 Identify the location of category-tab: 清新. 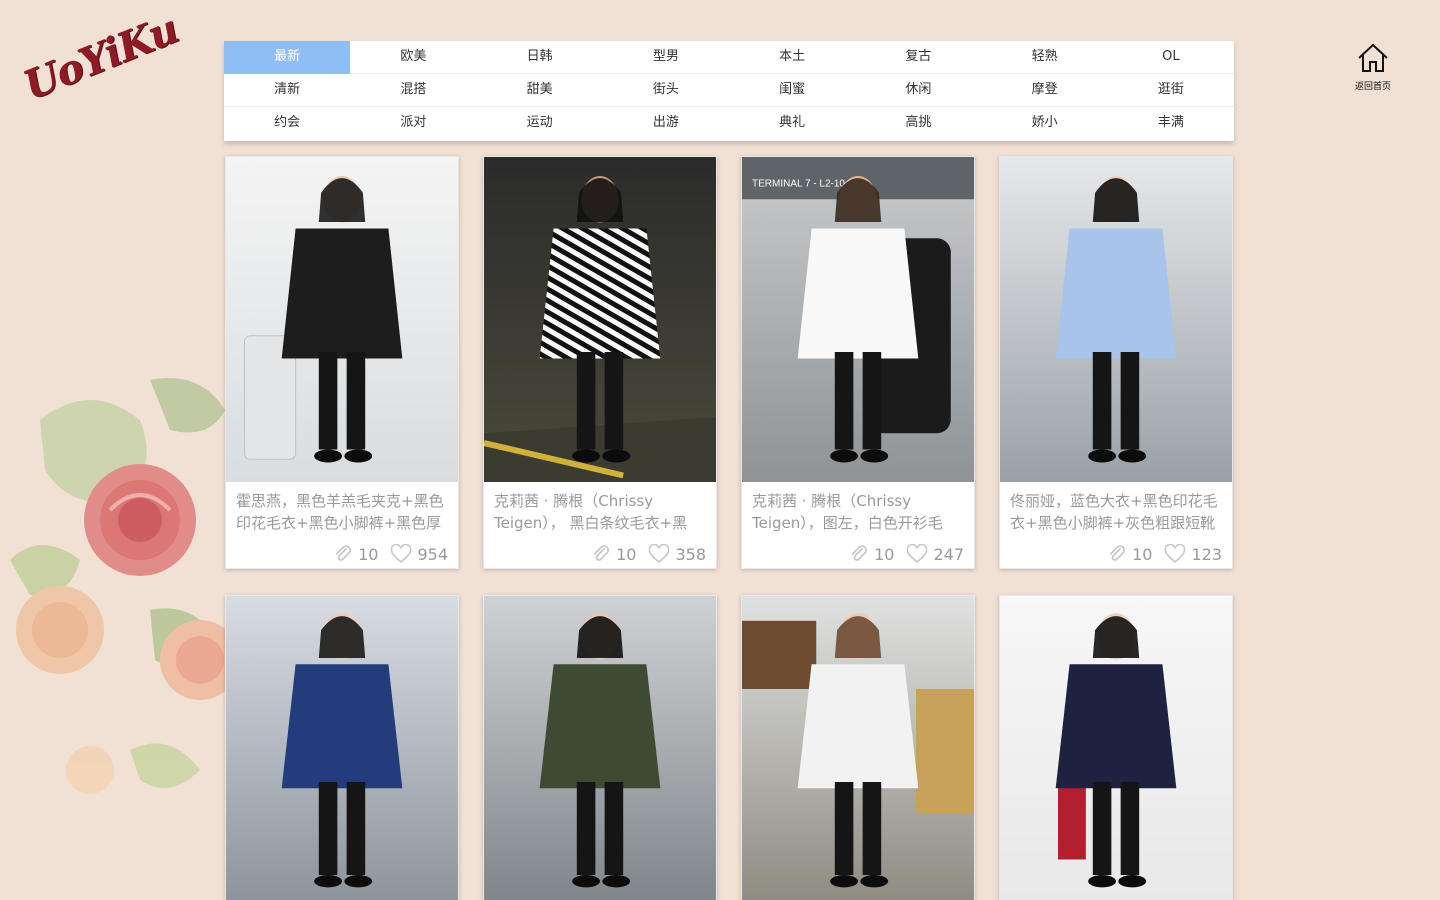
(287, 90).